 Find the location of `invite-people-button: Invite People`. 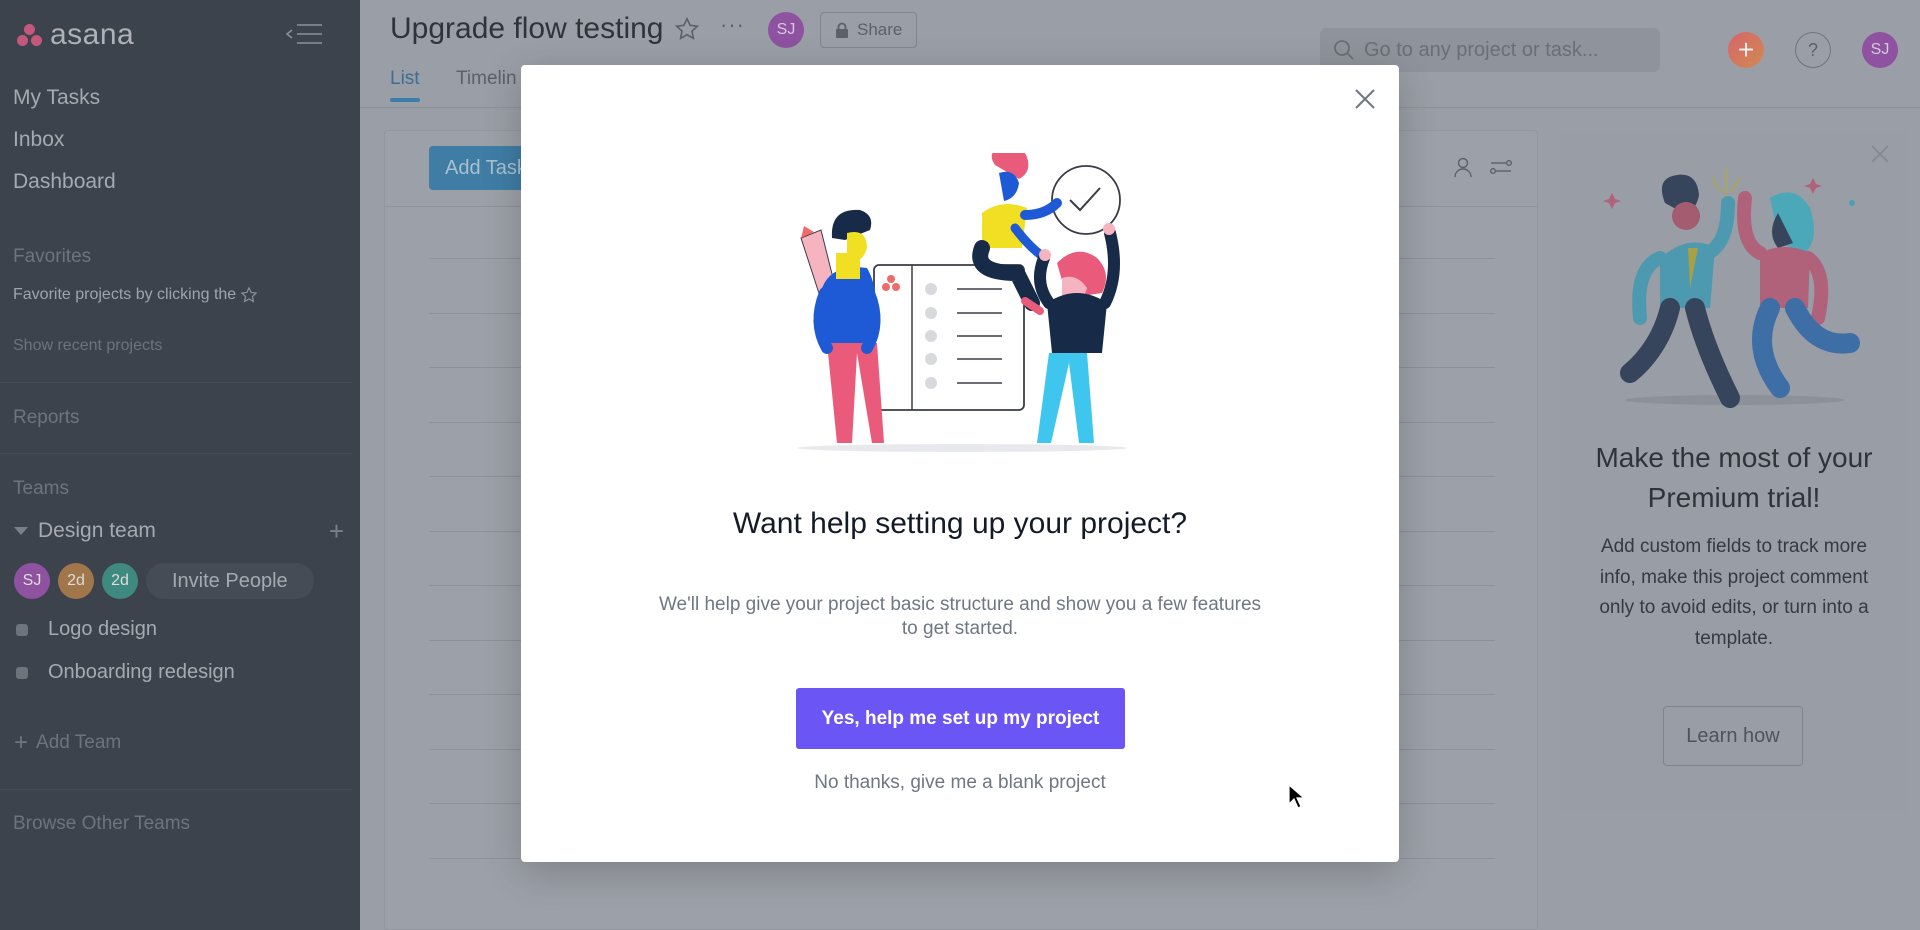

invite-people-button: Invite People is located at coordinates (230, 581).